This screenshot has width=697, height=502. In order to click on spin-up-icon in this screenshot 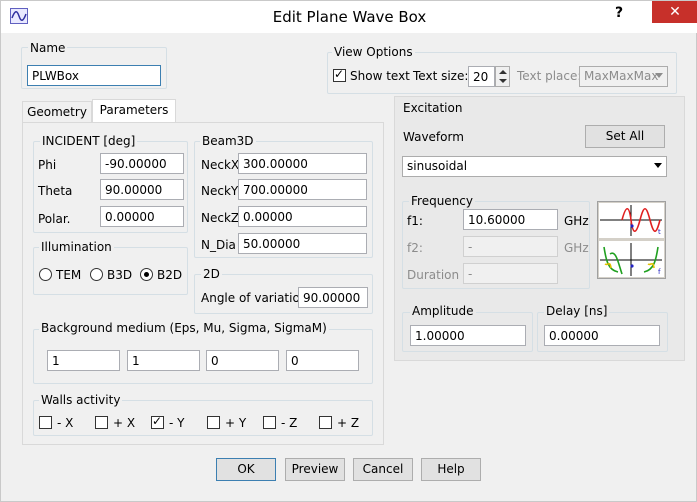, I will do `click(503, 72)`.